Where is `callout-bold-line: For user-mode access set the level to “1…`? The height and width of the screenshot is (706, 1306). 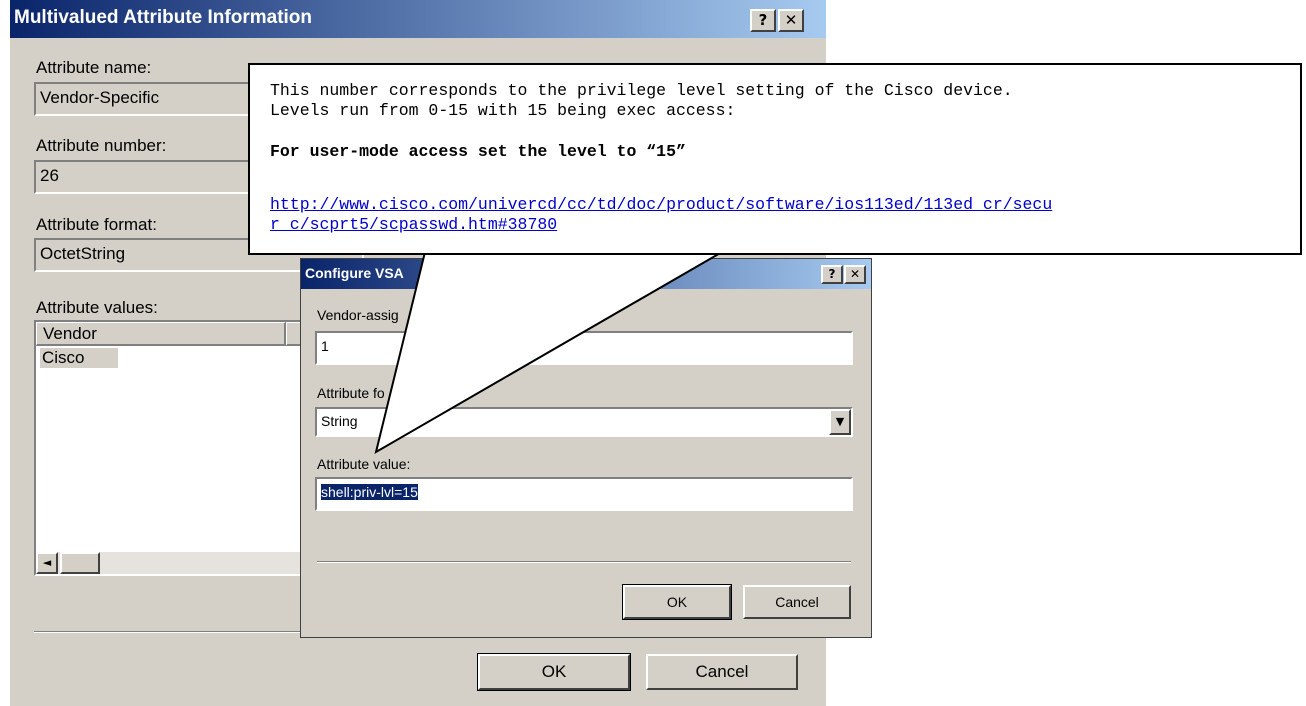
callout-bold-line: For user-mode access set the level to “1… is located at coordinates (478, 151).